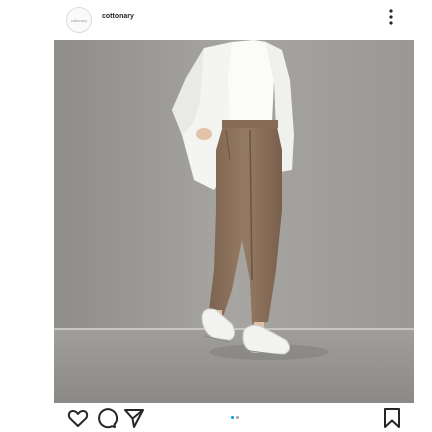 This screenshot has height=432, width=432. I want to click on more-options-button, so click(391, 19).